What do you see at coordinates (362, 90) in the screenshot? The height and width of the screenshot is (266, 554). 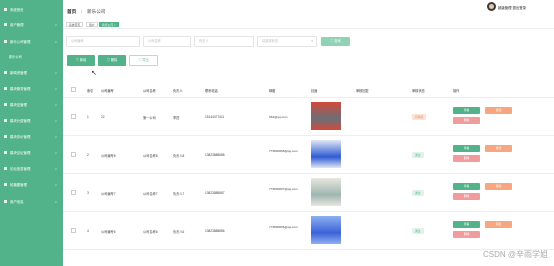 I see `column-header: 审核回复` at bounding box center [362, 90].